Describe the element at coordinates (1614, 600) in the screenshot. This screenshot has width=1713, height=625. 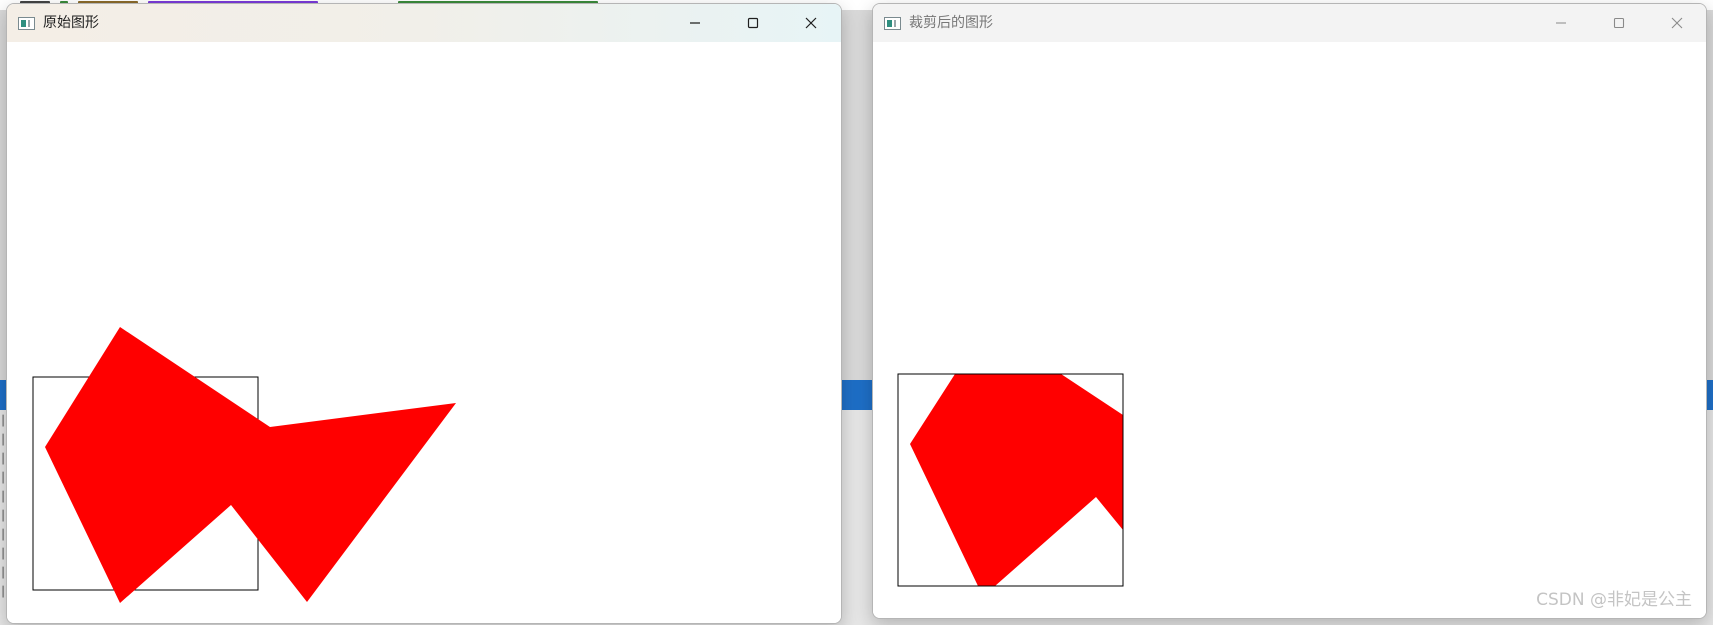
I see `watermark: CSDN @非妃是公主` at that location.